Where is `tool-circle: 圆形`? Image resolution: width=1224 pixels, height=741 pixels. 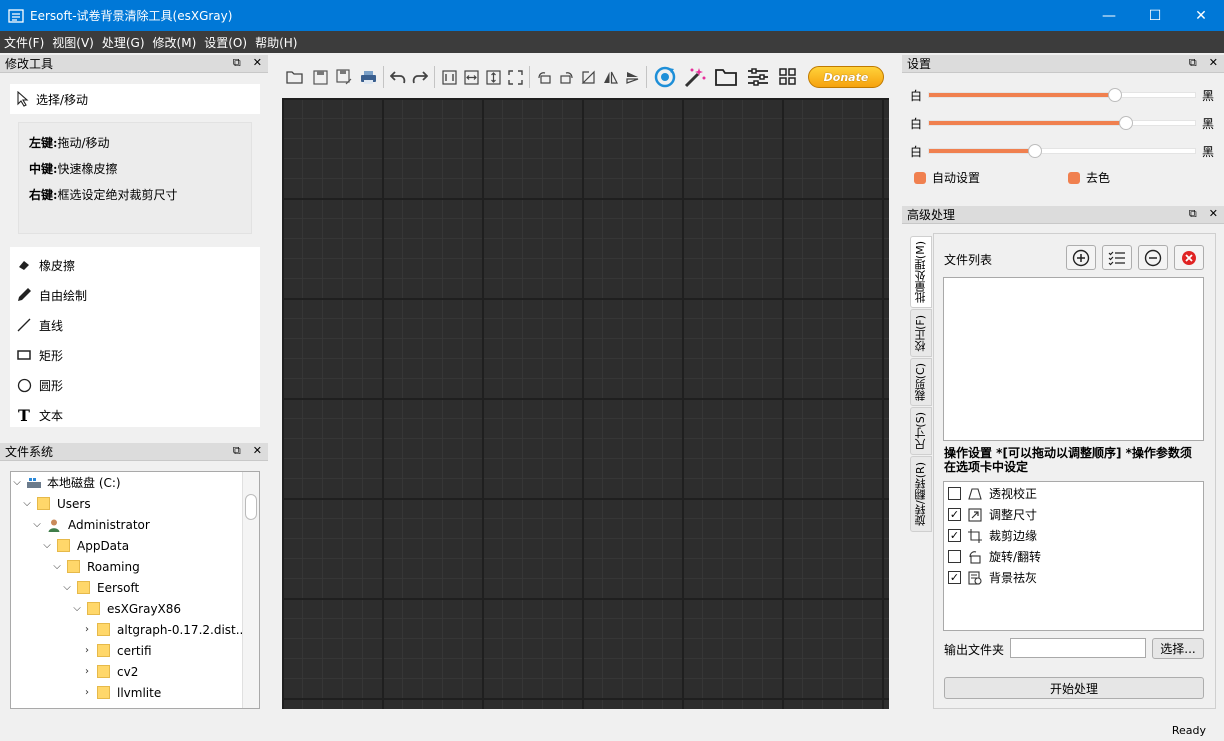 tool-circle: 圆形 is located at coordinates (135, 385).